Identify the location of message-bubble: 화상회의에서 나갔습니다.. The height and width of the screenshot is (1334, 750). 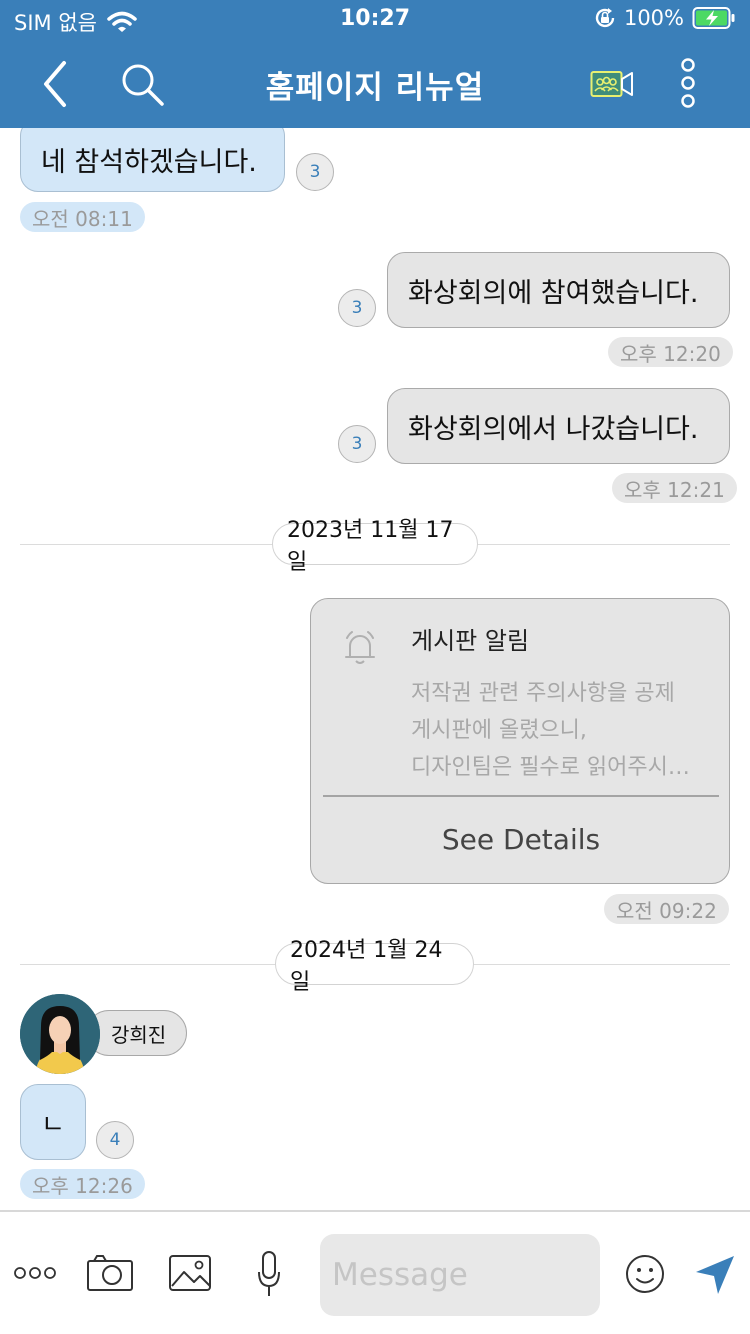
(558, 426).